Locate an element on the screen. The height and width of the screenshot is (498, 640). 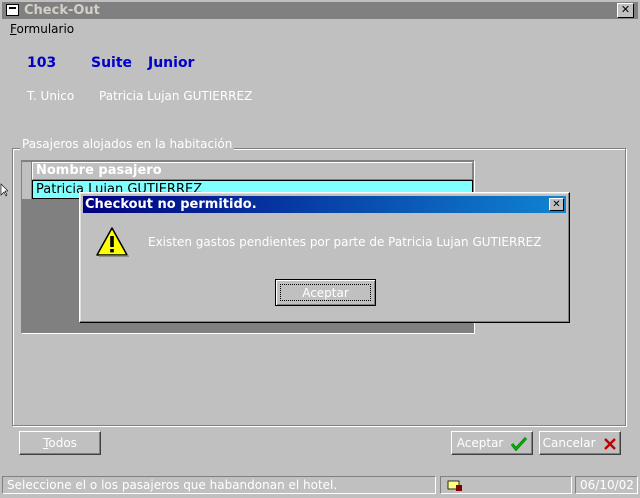
checkmark-icon is located at coordinates (519, 443).